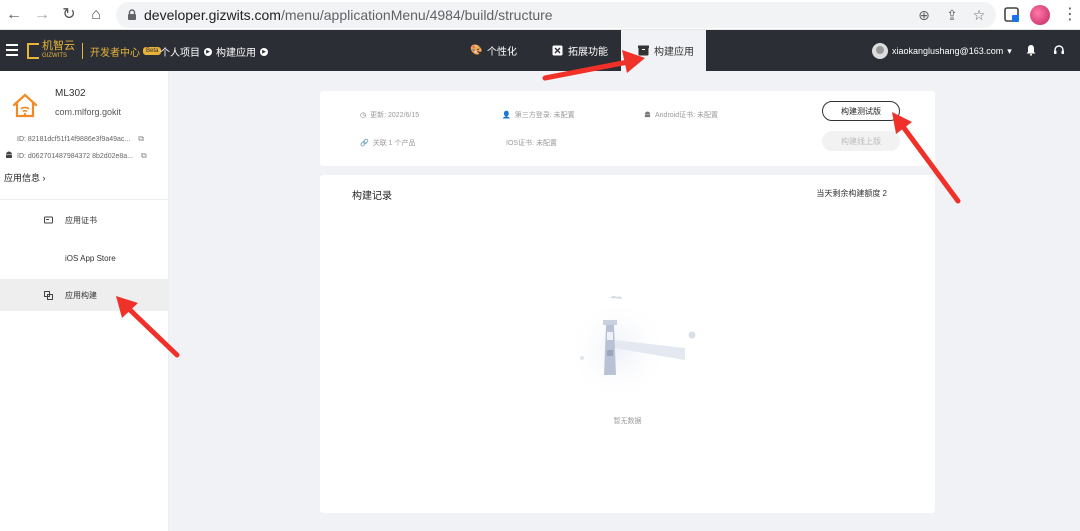 This screenshot has width=1080, height=531. Describe the element at coordinates (674, 52) in the screenshot. I see `tab-label: 构建应用` at that location.